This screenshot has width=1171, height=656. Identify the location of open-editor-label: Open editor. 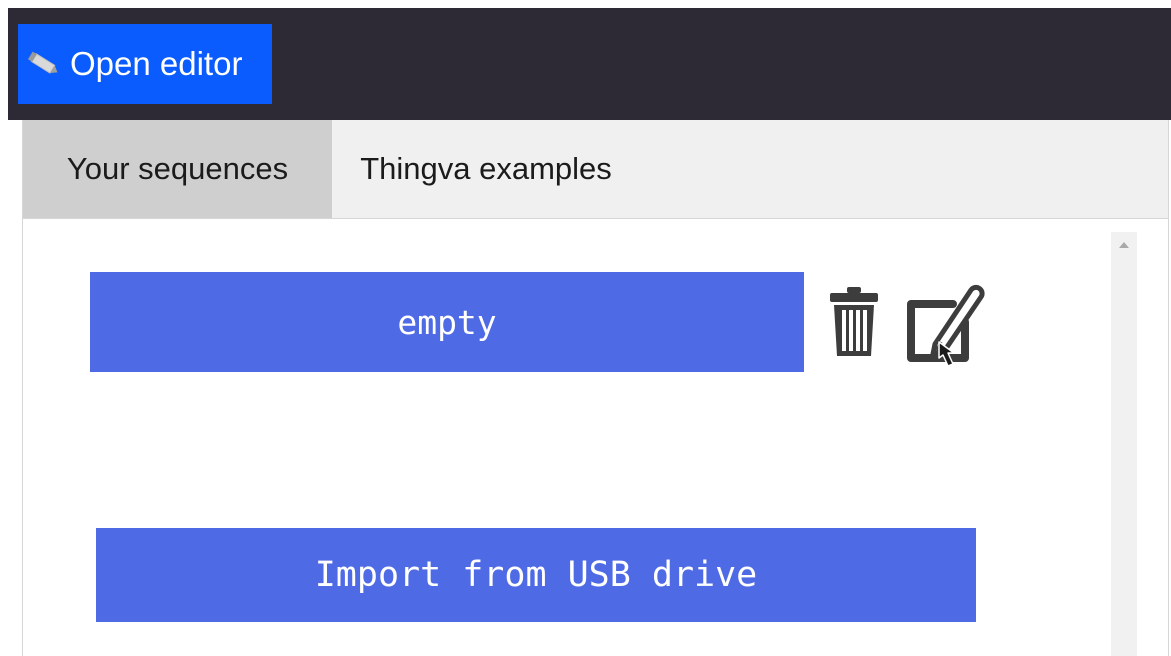
(156, 63).